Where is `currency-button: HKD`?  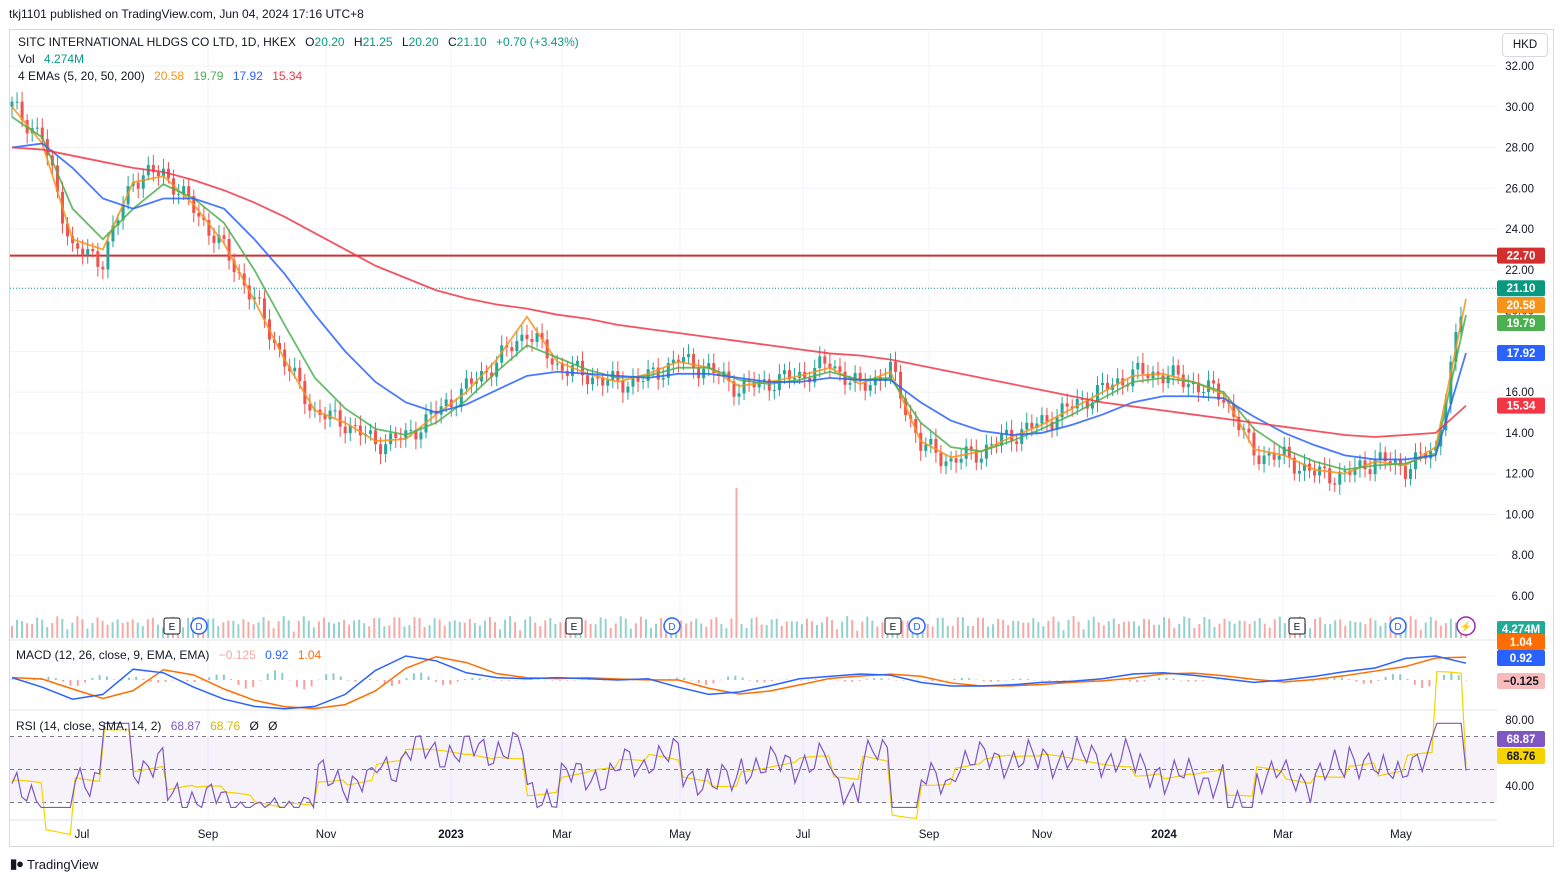
currency-button: HKD is located at coordinates (1525, 45).